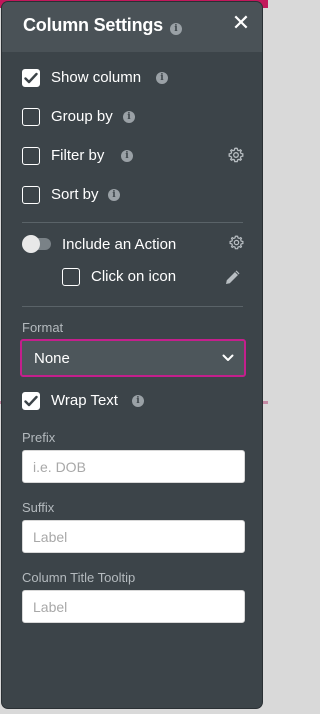 This screenshot has height=714, width=320. What do you see at coordinates (84, 400) in the screenshot?
I see `wrap-text-label: Wrap Text` at bounding box center [84, 400].